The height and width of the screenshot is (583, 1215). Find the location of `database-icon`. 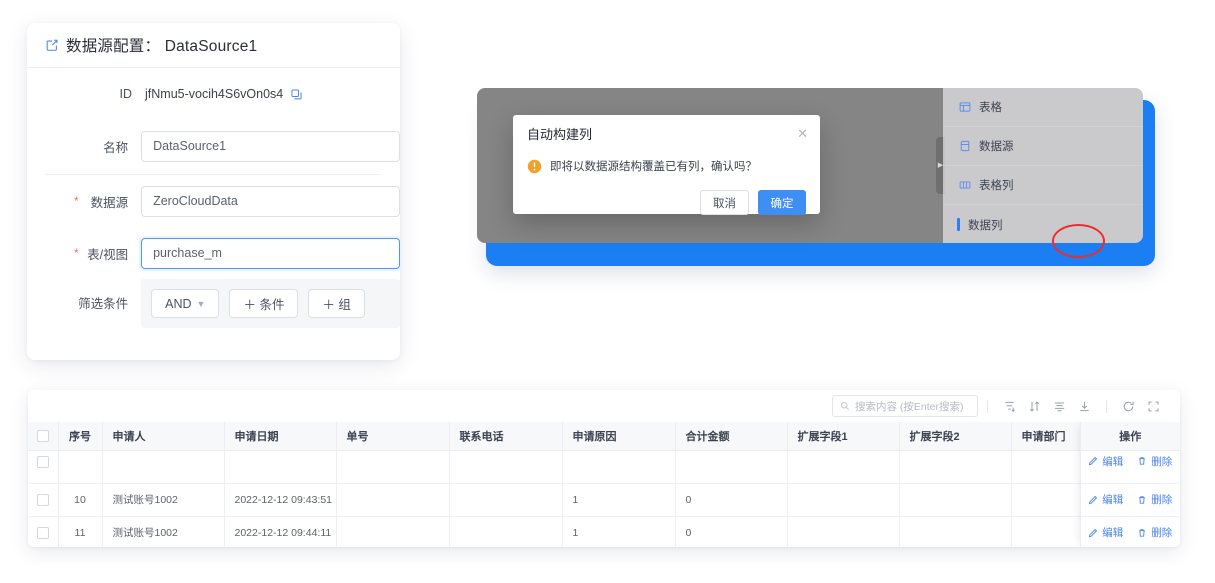

database-icon is located at coordinates (965, 146).